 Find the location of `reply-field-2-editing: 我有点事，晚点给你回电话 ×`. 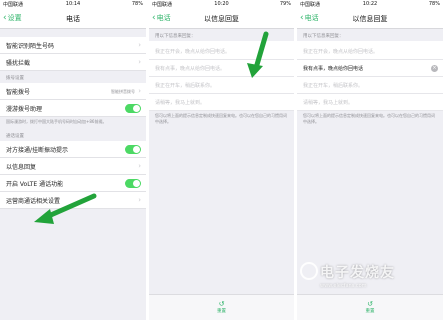

reply-field-2-editing: 我有点事，晚点给你回电话 × is located at coordinates (370, 69).